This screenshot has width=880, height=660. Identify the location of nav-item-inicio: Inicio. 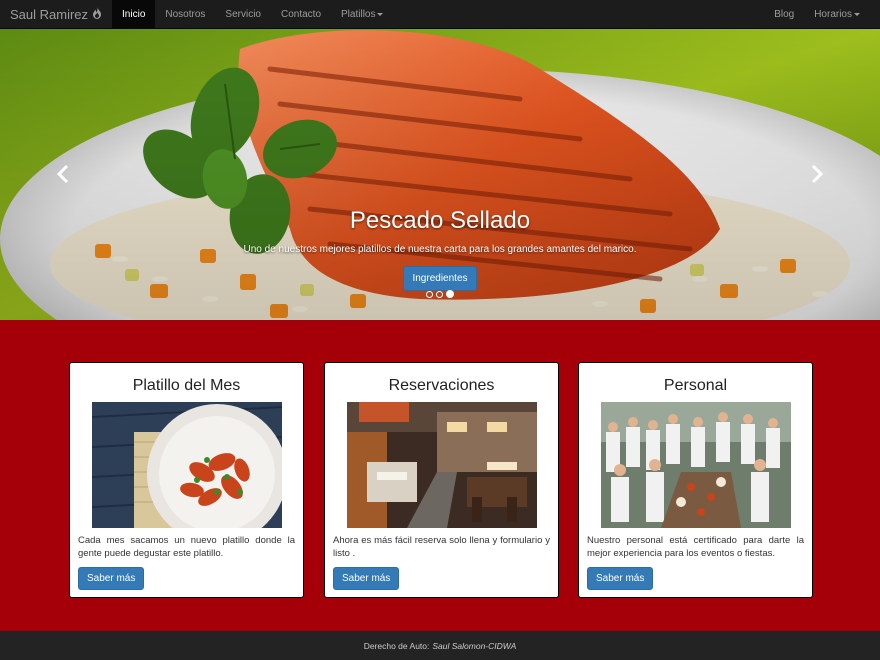
(134, 14).